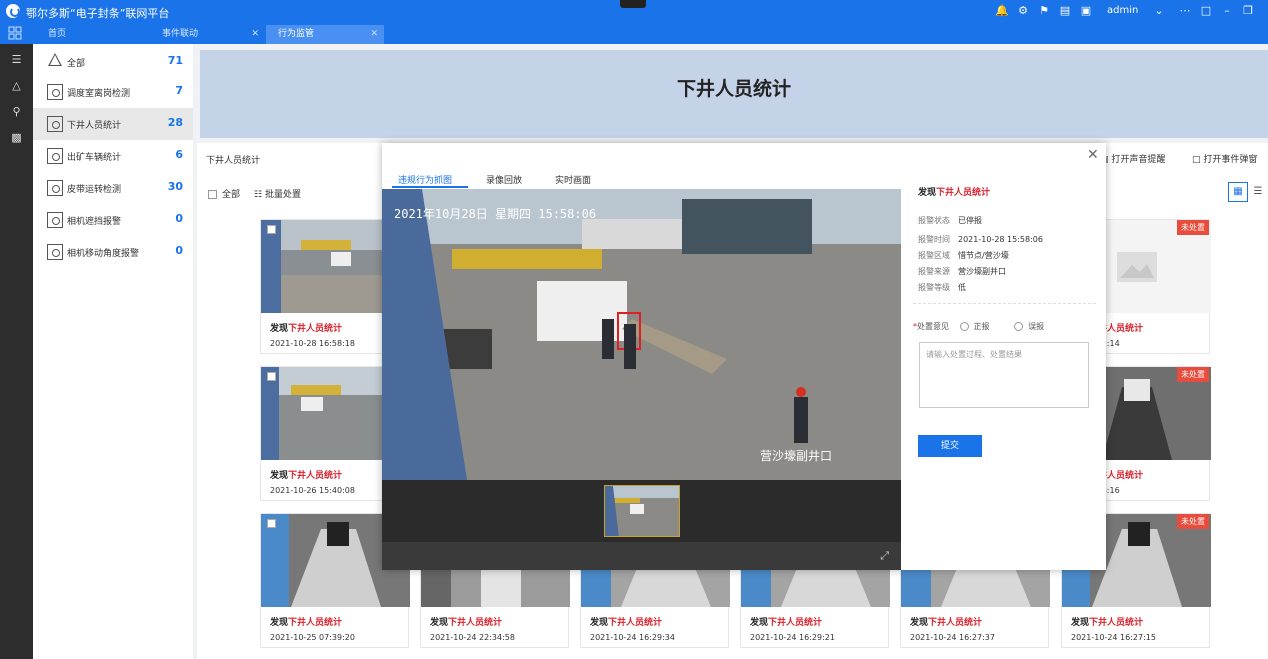 The image size is (1268, 659). I want to click on view-toggle: ▦ ☰, so click(1247, 192).